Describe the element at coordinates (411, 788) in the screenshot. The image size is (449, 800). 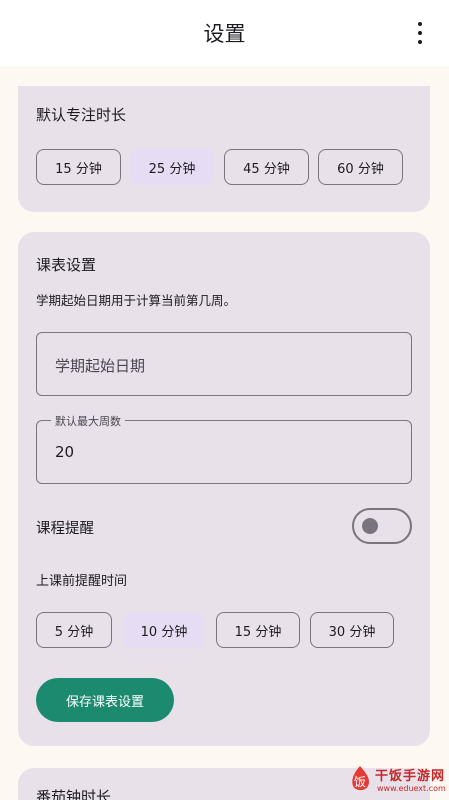
I see `watermark-url: www.eduext.com` at that location.